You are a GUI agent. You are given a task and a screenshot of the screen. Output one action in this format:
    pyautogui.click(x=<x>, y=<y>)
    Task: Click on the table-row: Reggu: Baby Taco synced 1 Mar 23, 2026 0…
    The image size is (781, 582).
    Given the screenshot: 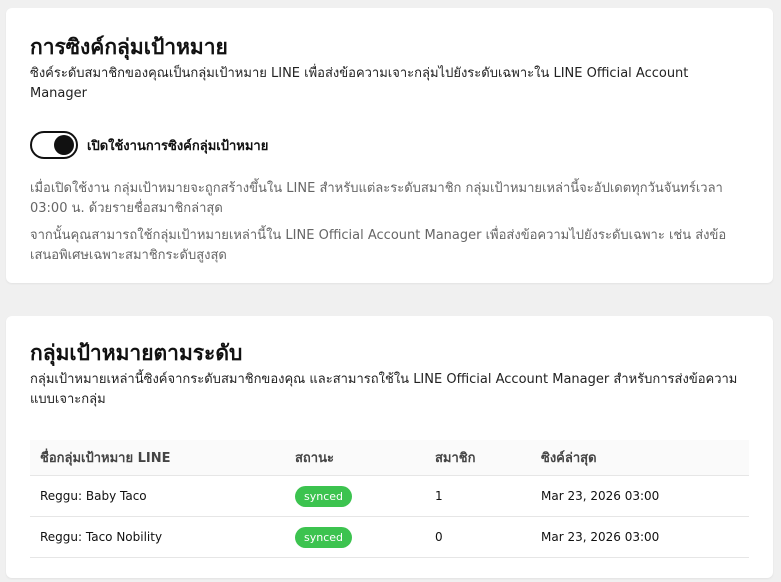 What is the action you would take?
    pyautogui.click(x=389, y=496)
    